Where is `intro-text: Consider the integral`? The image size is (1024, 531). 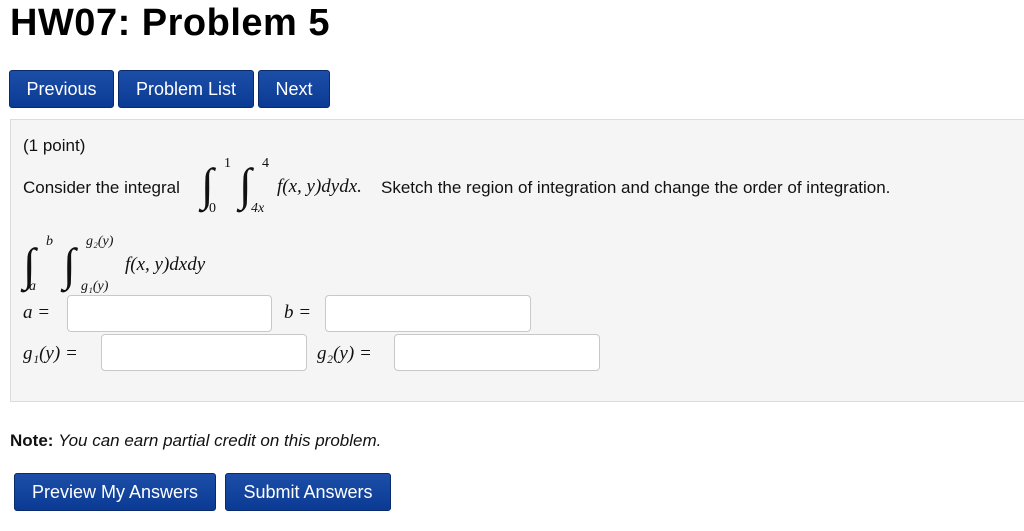 intro-text: Consider the integral is located at coordinates (101, 187).